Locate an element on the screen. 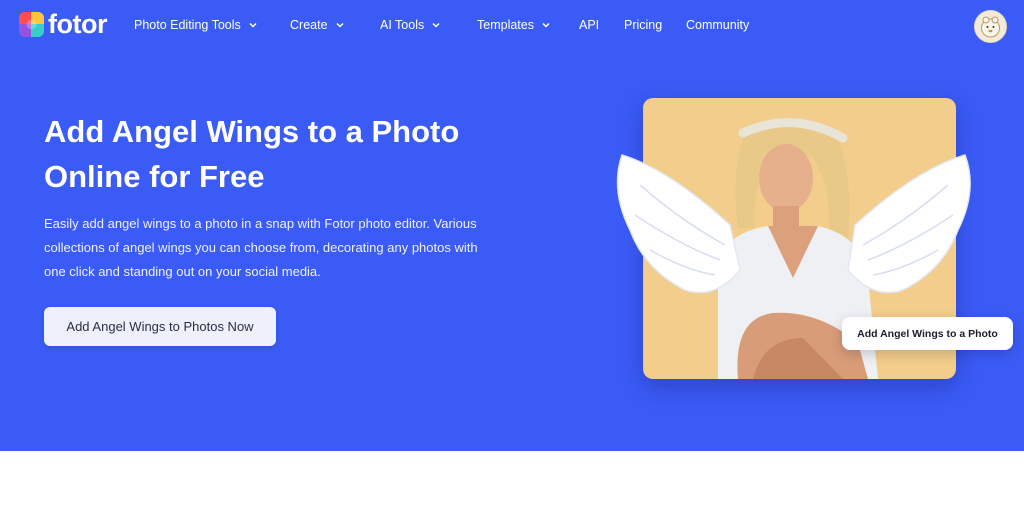 This screenshot has width=1024, height=524. nav-templates: Templates is located at coordinates (514, 25).